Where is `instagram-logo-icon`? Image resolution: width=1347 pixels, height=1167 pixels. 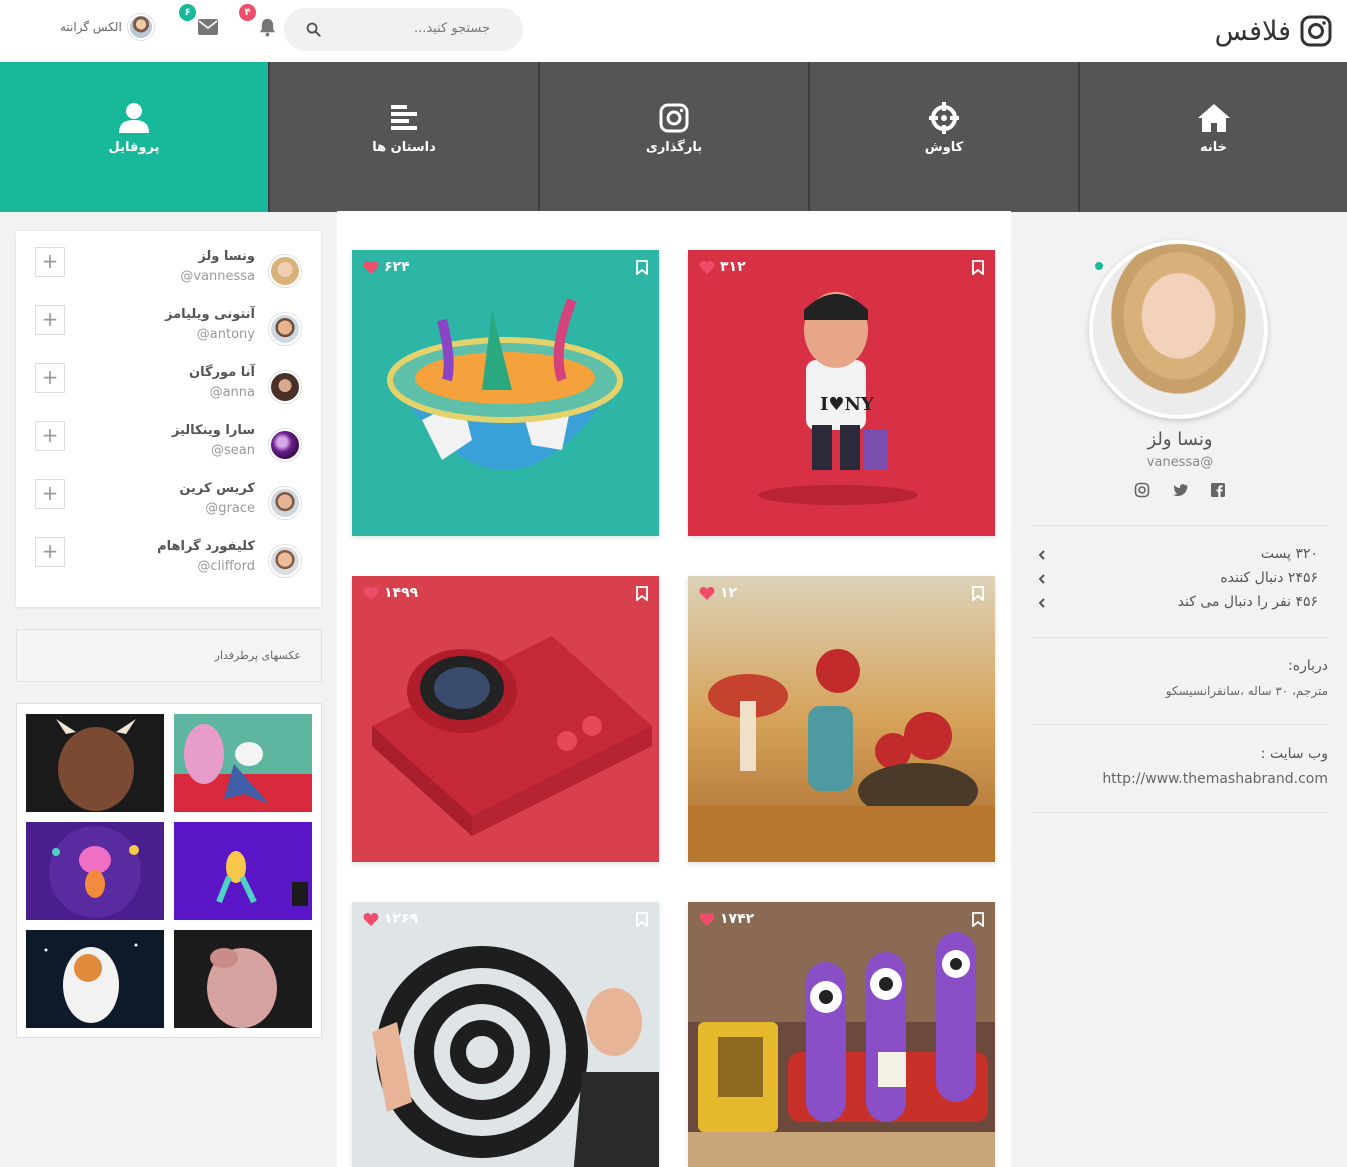 instagram-logo-icon is located at coordinates (1316, 31).